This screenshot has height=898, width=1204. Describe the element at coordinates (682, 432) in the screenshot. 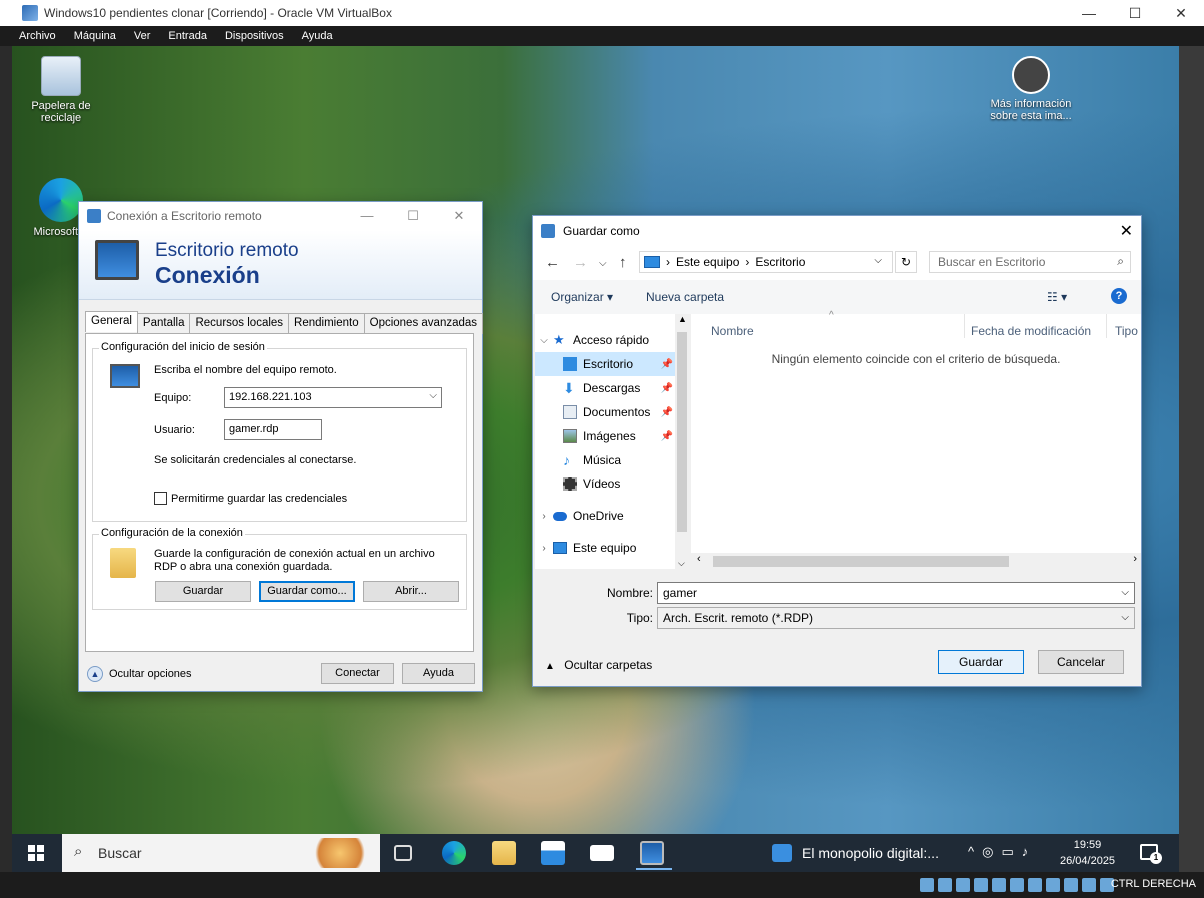

I see `nav-scrollbar-thumb` at that location.